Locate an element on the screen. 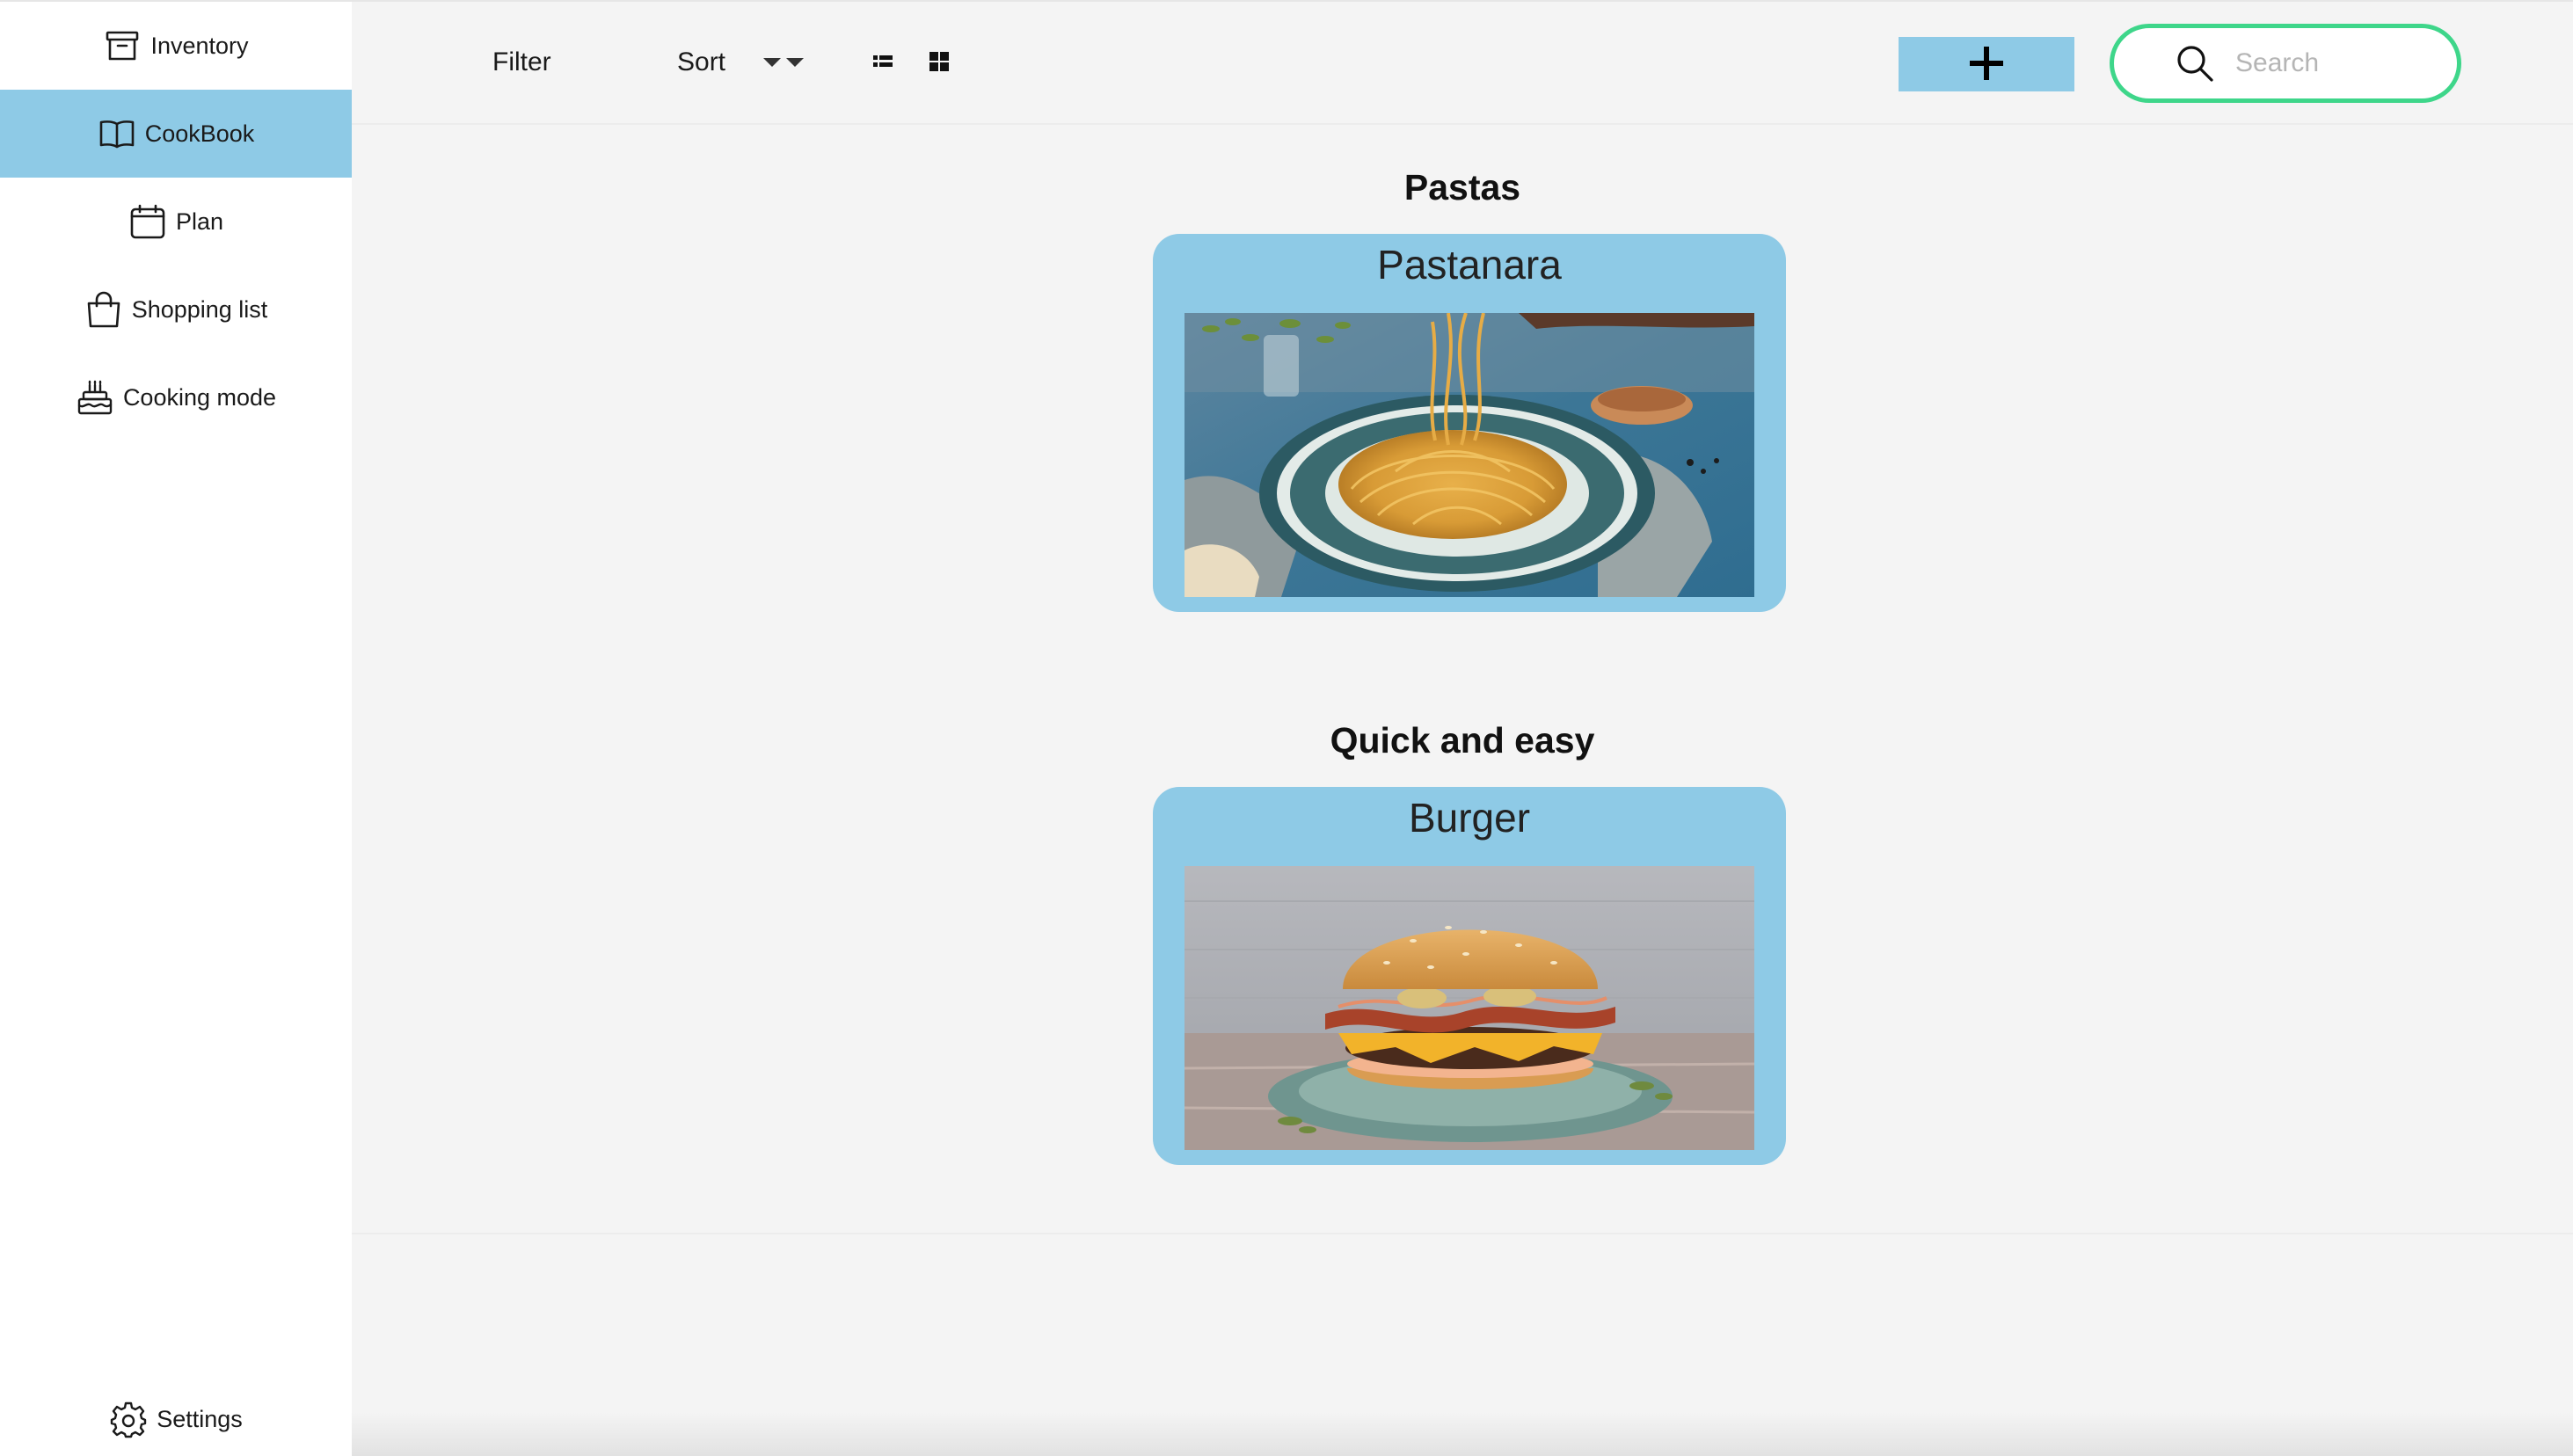 The image size is (2573, 1456). search-box is located at coordinates (2285, 63).